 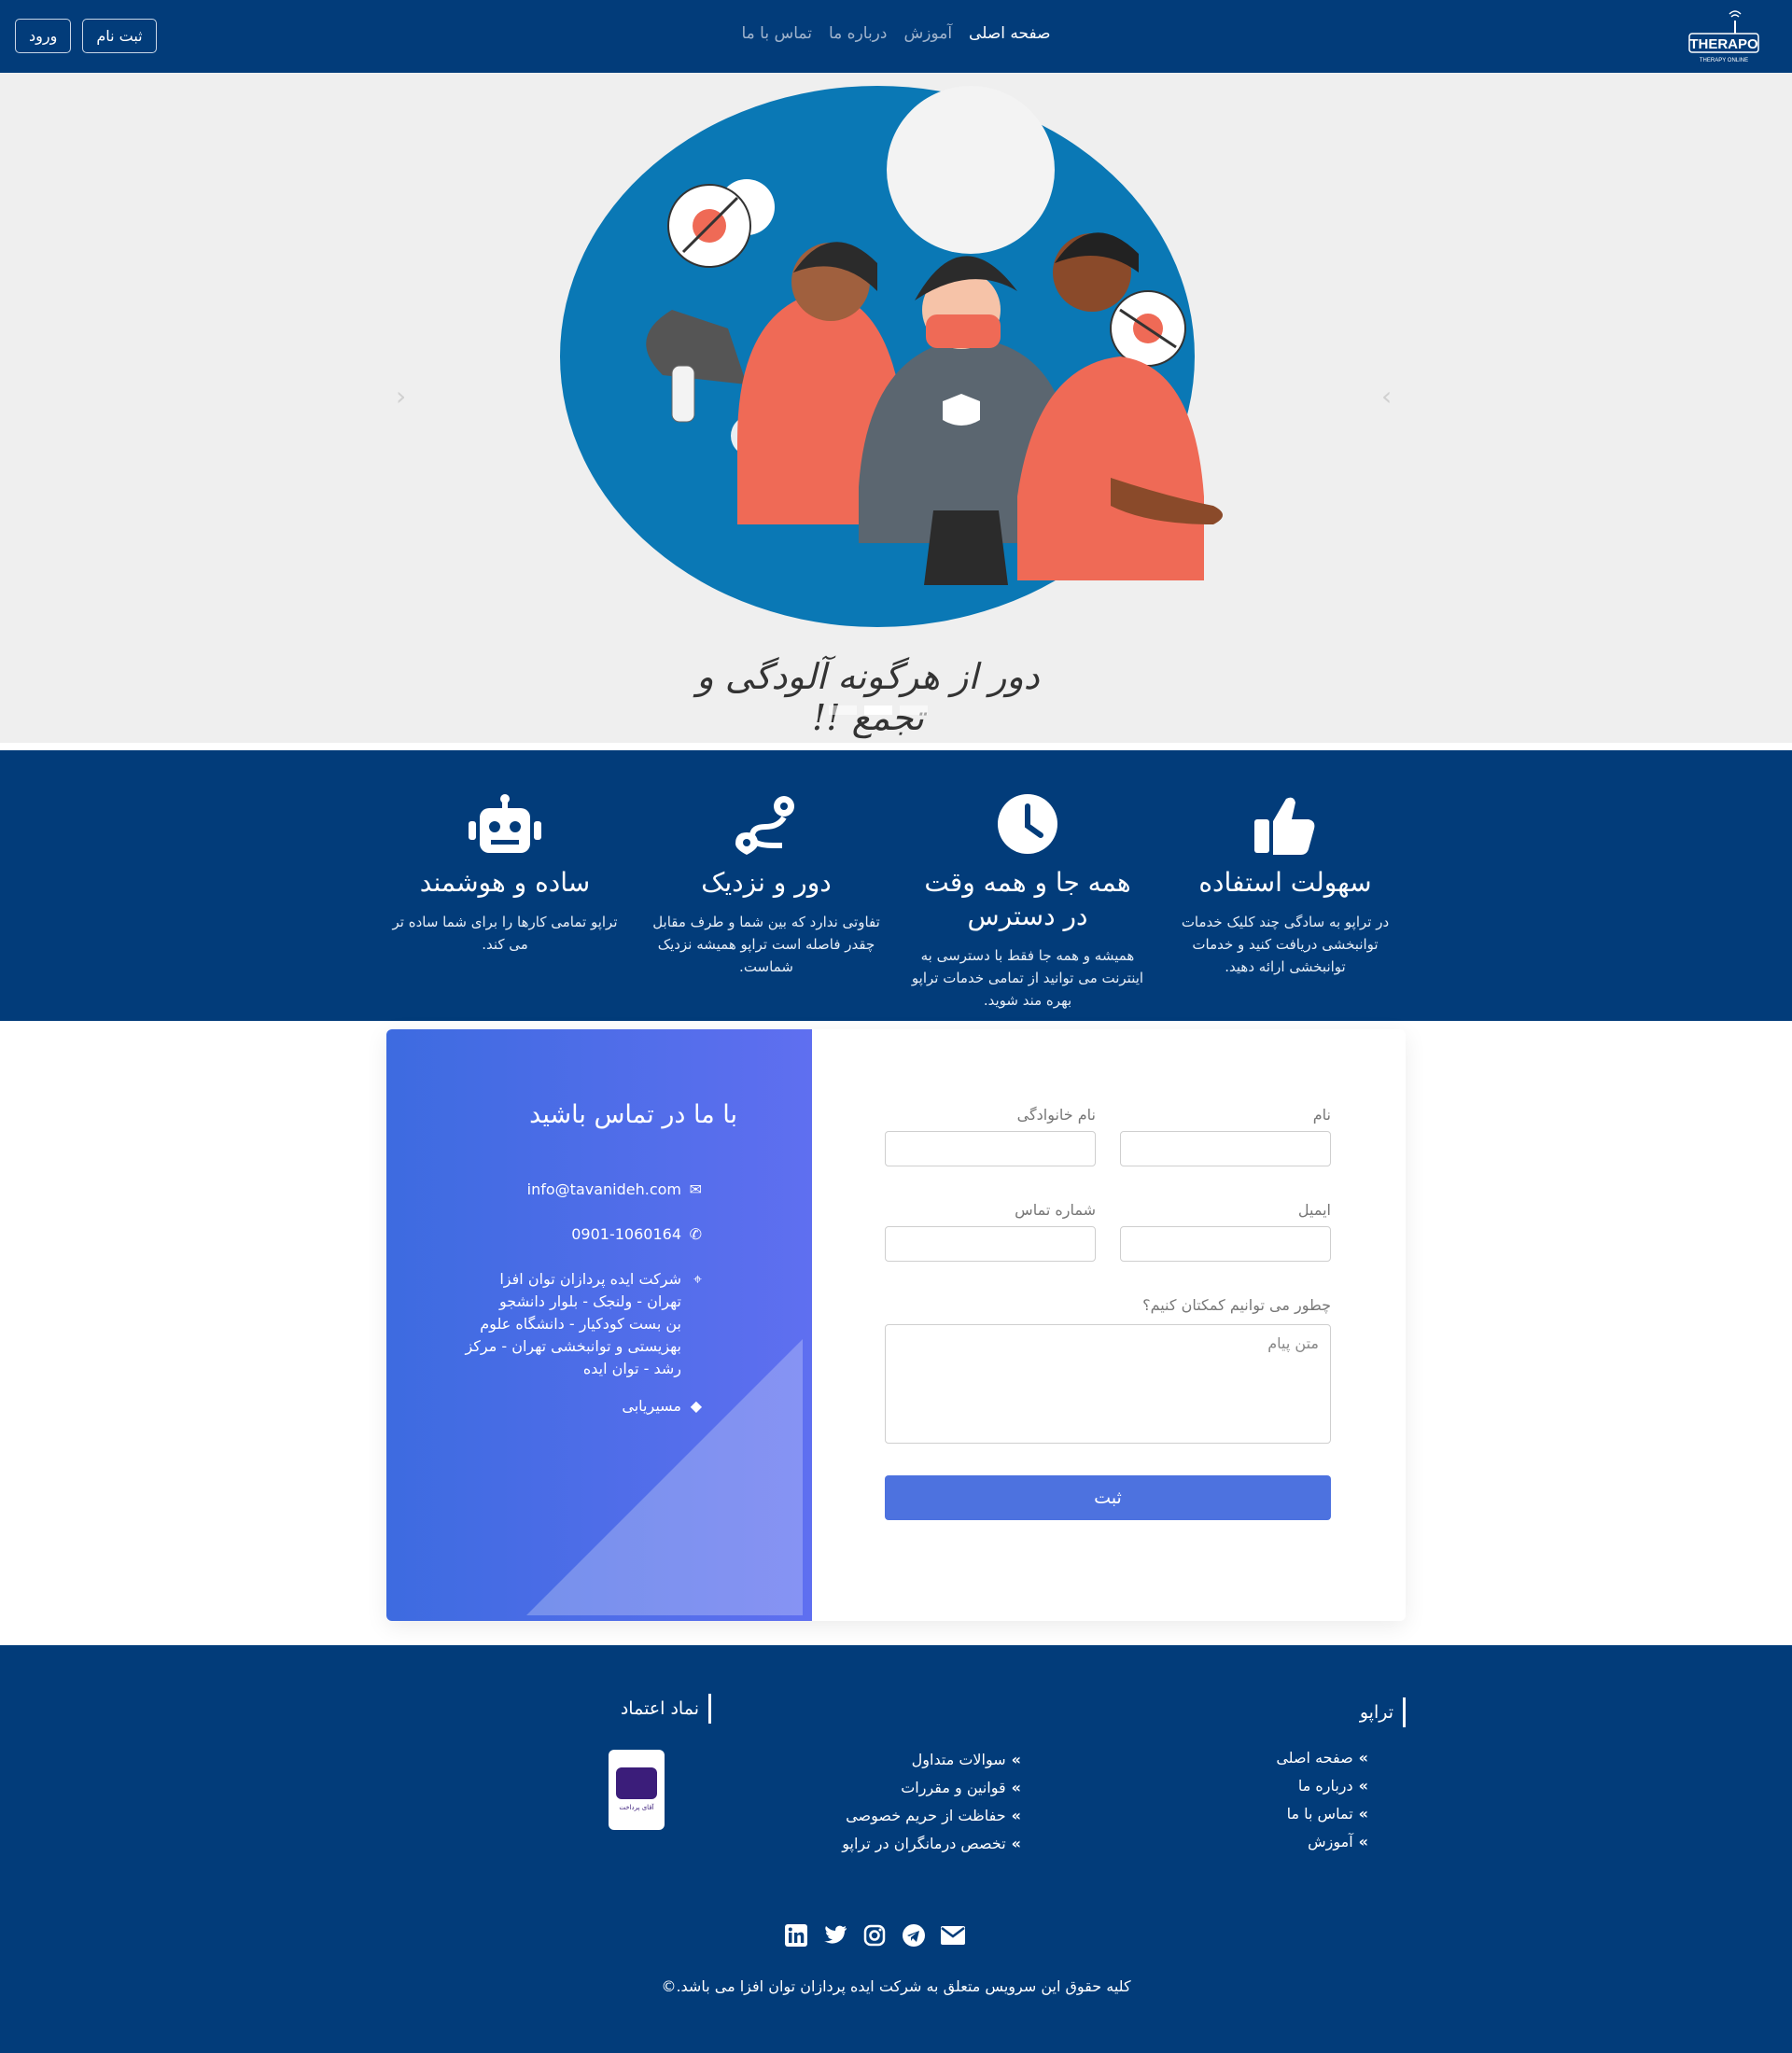 I want to click on contact-phone-row: ✆ 0901-1060164, so click(x=636, y=1234).